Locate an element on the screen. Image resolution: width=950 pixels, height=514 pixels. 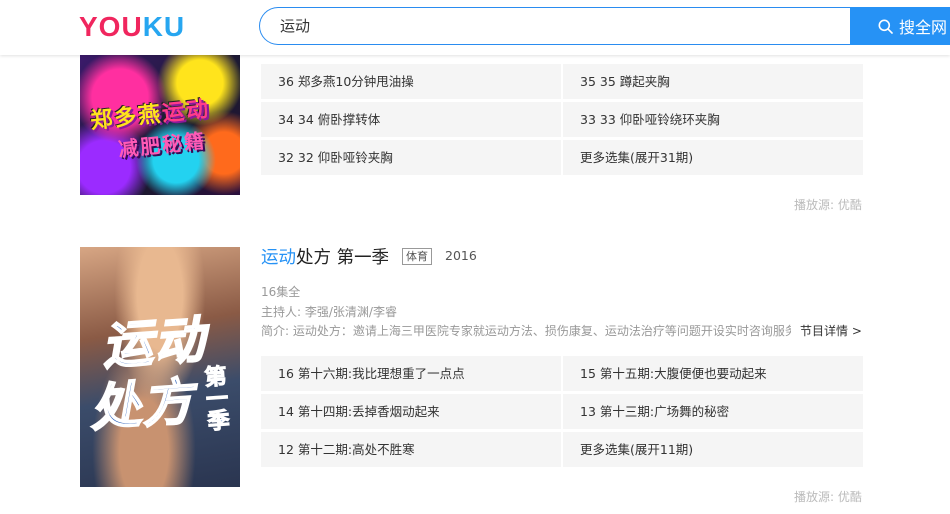
more-episodes-button: 更多选集(展开31期) is located at coordinates (713, 157).